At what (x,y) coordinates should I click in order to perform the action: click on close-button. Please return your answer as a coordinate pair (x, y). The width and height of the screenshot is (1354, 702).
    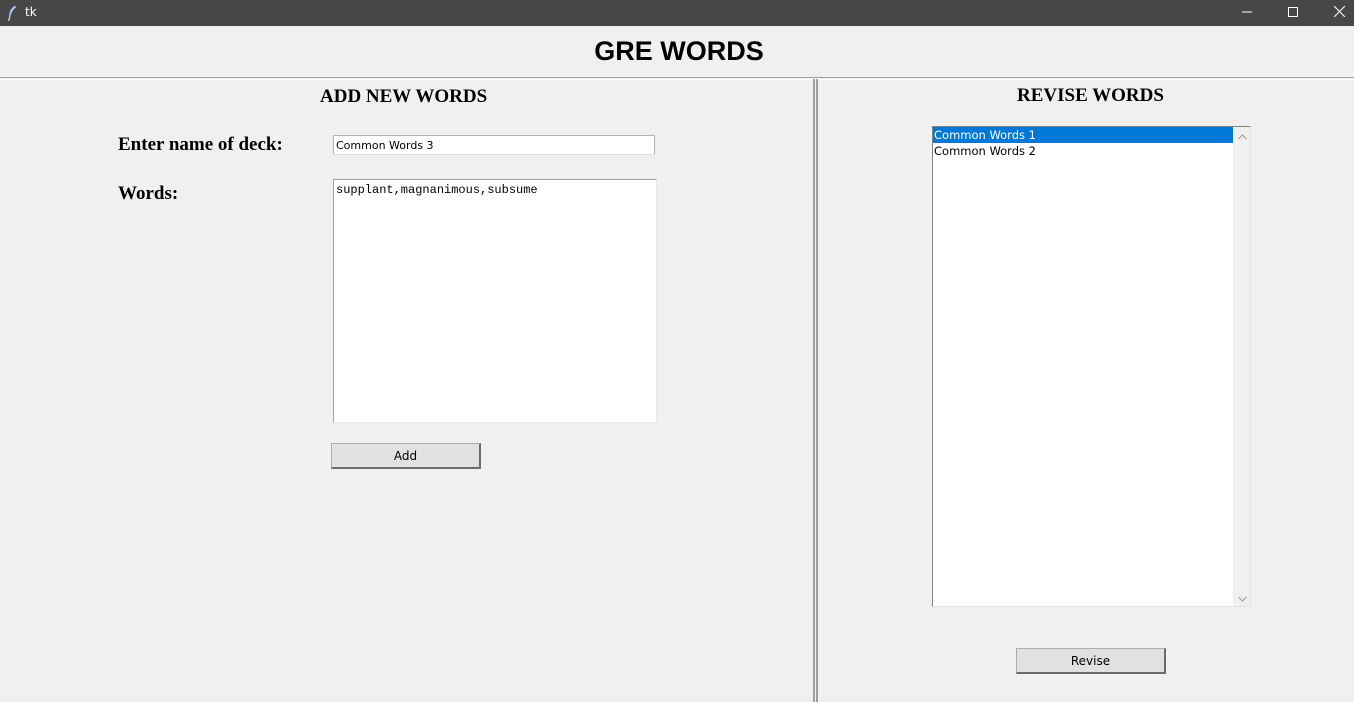
    Looking at the image, I should click on (1335, 13).